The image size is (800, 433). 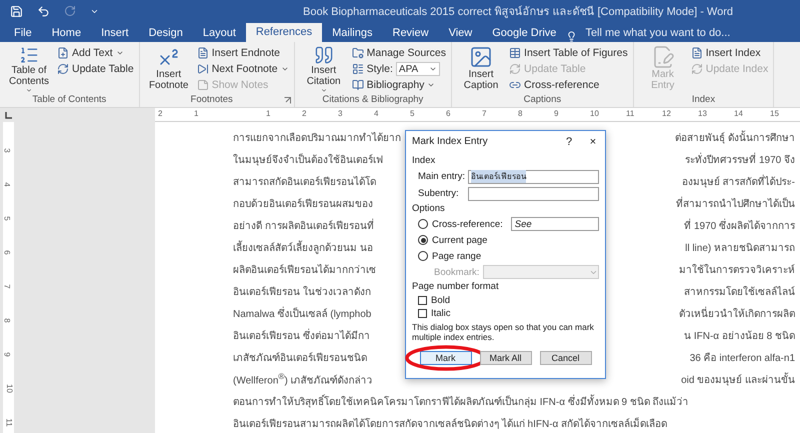 I want to click on body-text: ต่อสายพันธุ์ ดังนั้นการศึกษา, so click(x=735, y=137).